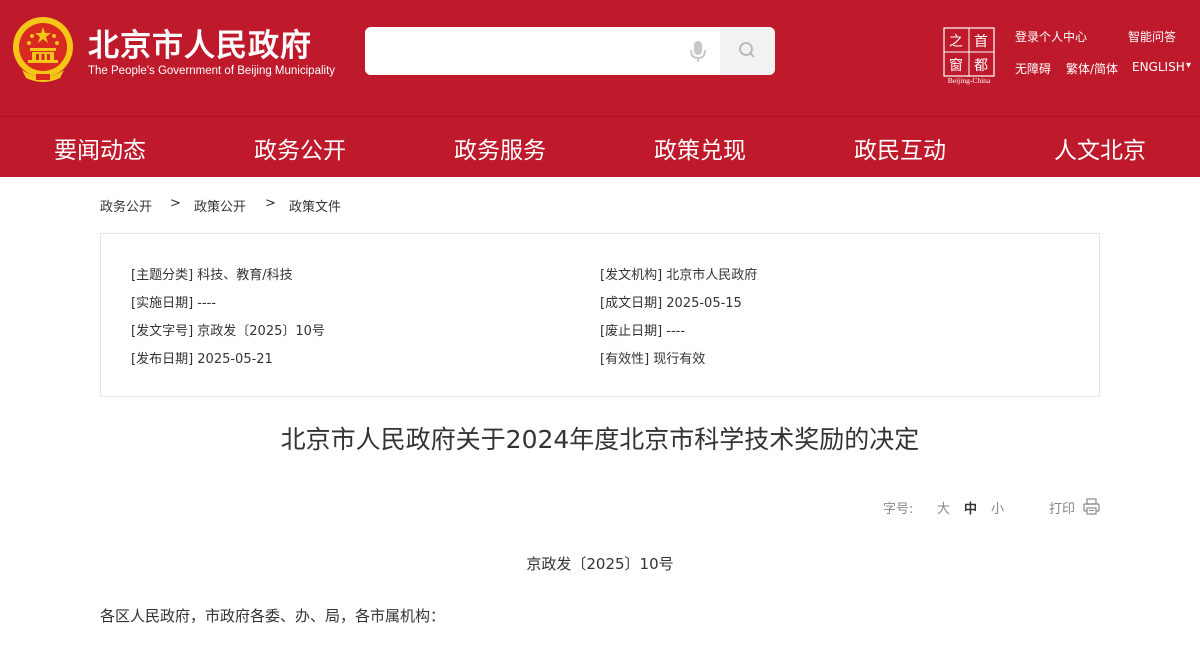  What do you see at coordinates (273, 616) in the screenshot?
I see `document-salutation: 各区人民政府，市政府各委、办、局，各市属机构：` at bounding box center [273, 616].